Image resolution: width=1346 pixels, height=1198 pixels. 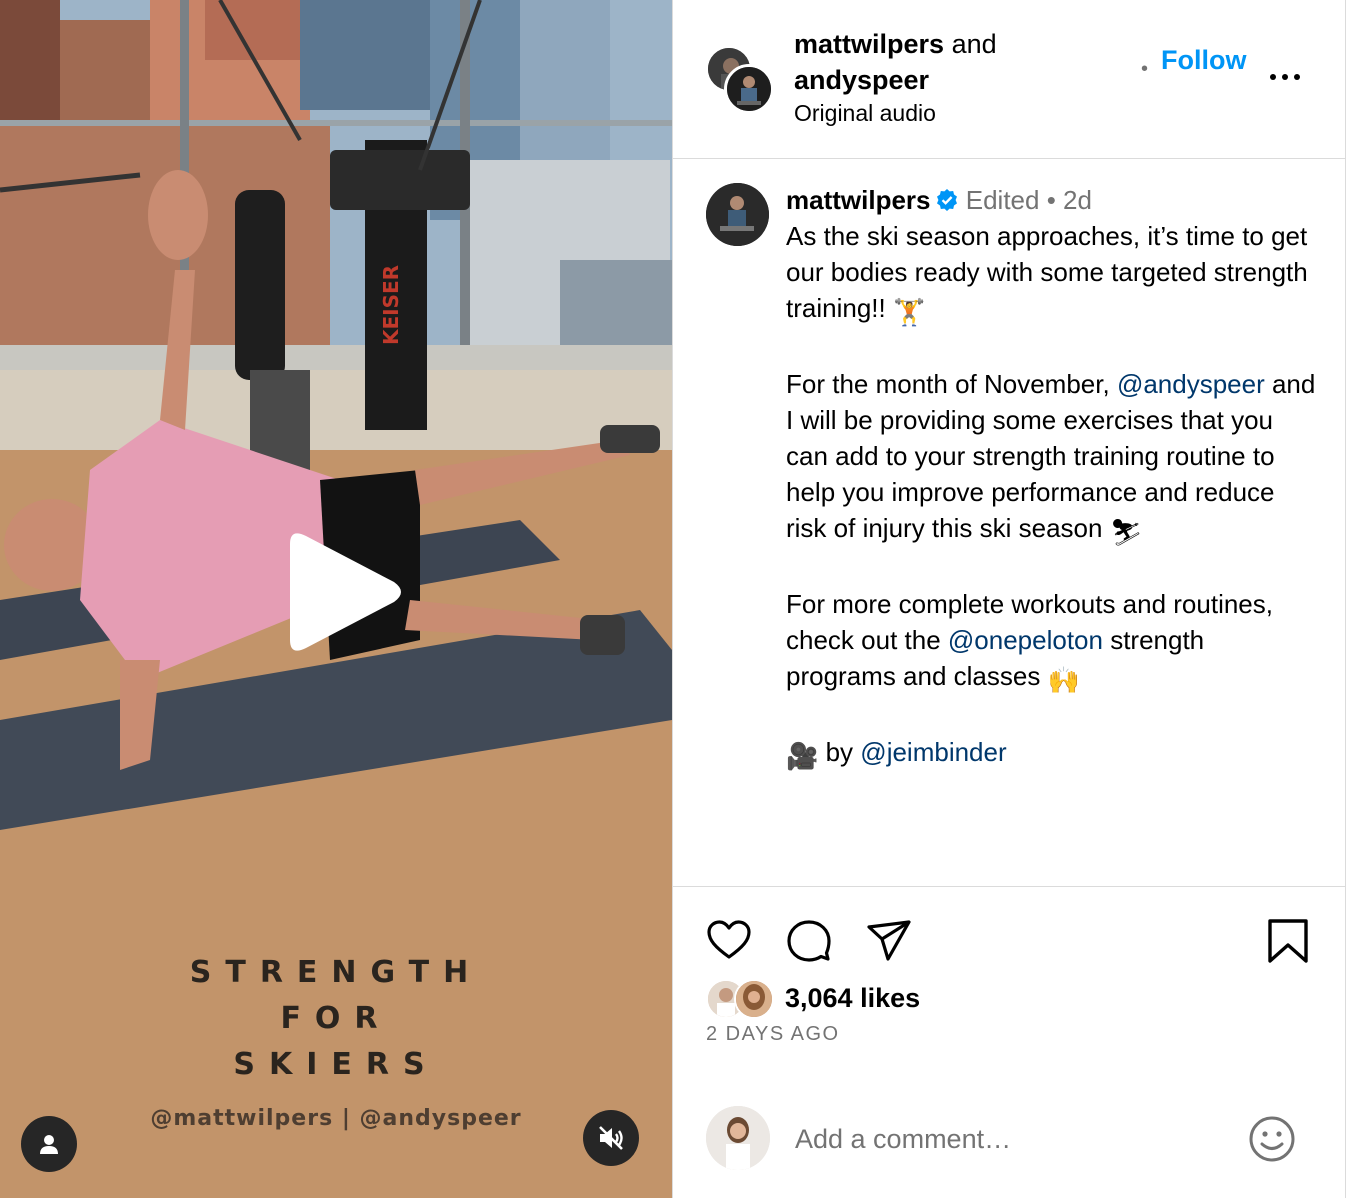 I want to click on emoji-weightlifter: 🏋, so click(x=909, y=312).